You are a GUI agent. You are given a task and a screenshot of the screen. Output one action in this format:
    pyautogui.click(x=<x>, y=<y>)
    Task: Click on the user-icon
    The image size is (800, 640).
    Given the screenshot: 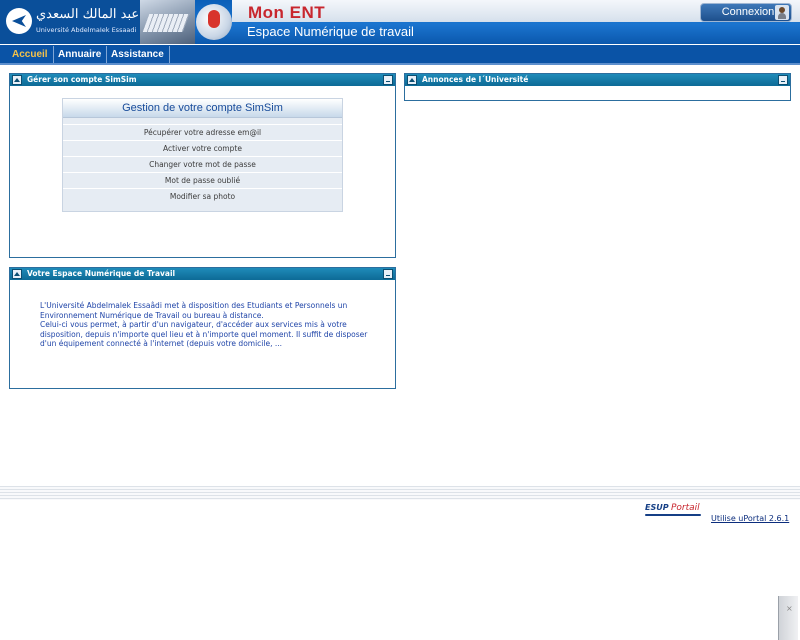 What is the action you would take?
    pyautogui.click(x=782, y=12)
    